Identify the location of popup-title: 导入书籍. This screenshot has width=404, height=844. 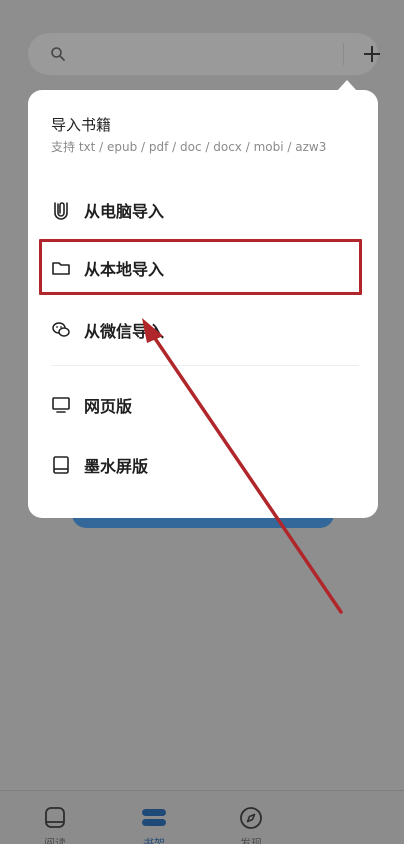
(81, 125).